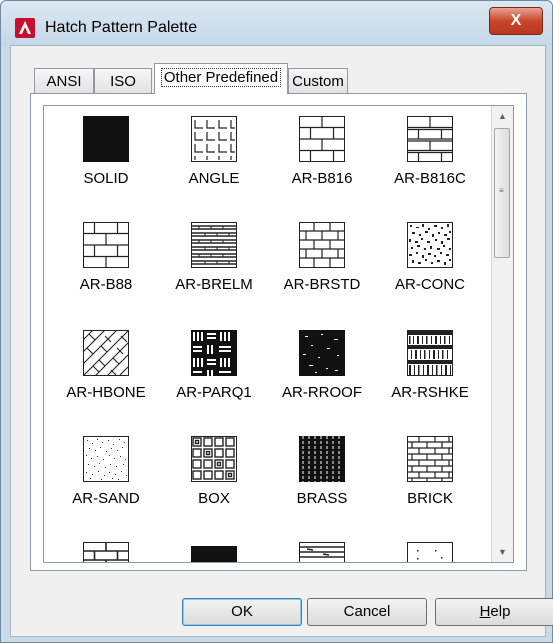  I want to click on pattern-item-angle: ANGLE, so click(214, 156).